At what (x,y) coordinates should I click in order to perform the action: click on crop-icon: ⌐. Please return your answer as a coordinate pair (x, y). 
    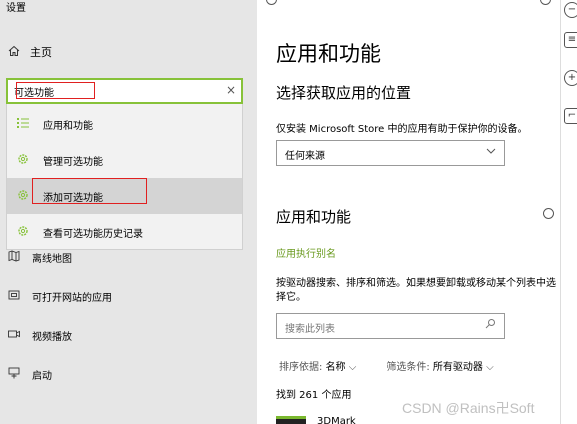
    Looking at the image, I should click on (570, 116).